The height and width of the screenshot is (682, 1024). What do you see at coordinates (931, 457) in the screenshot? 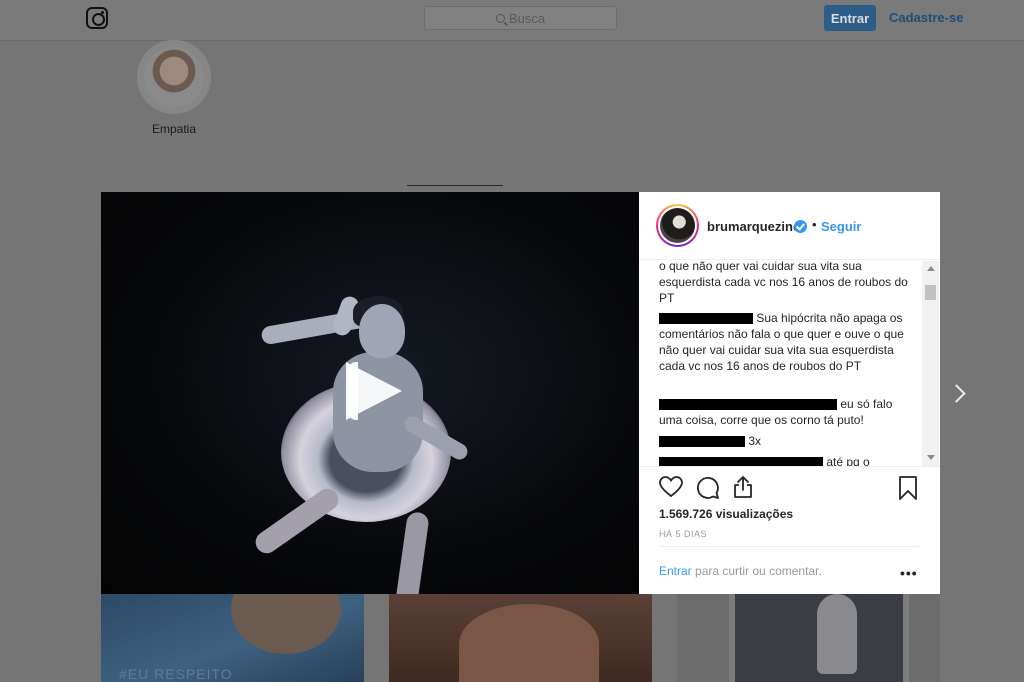
I see `scroll-down-arrow-icon` at bounding box center [931, 457].